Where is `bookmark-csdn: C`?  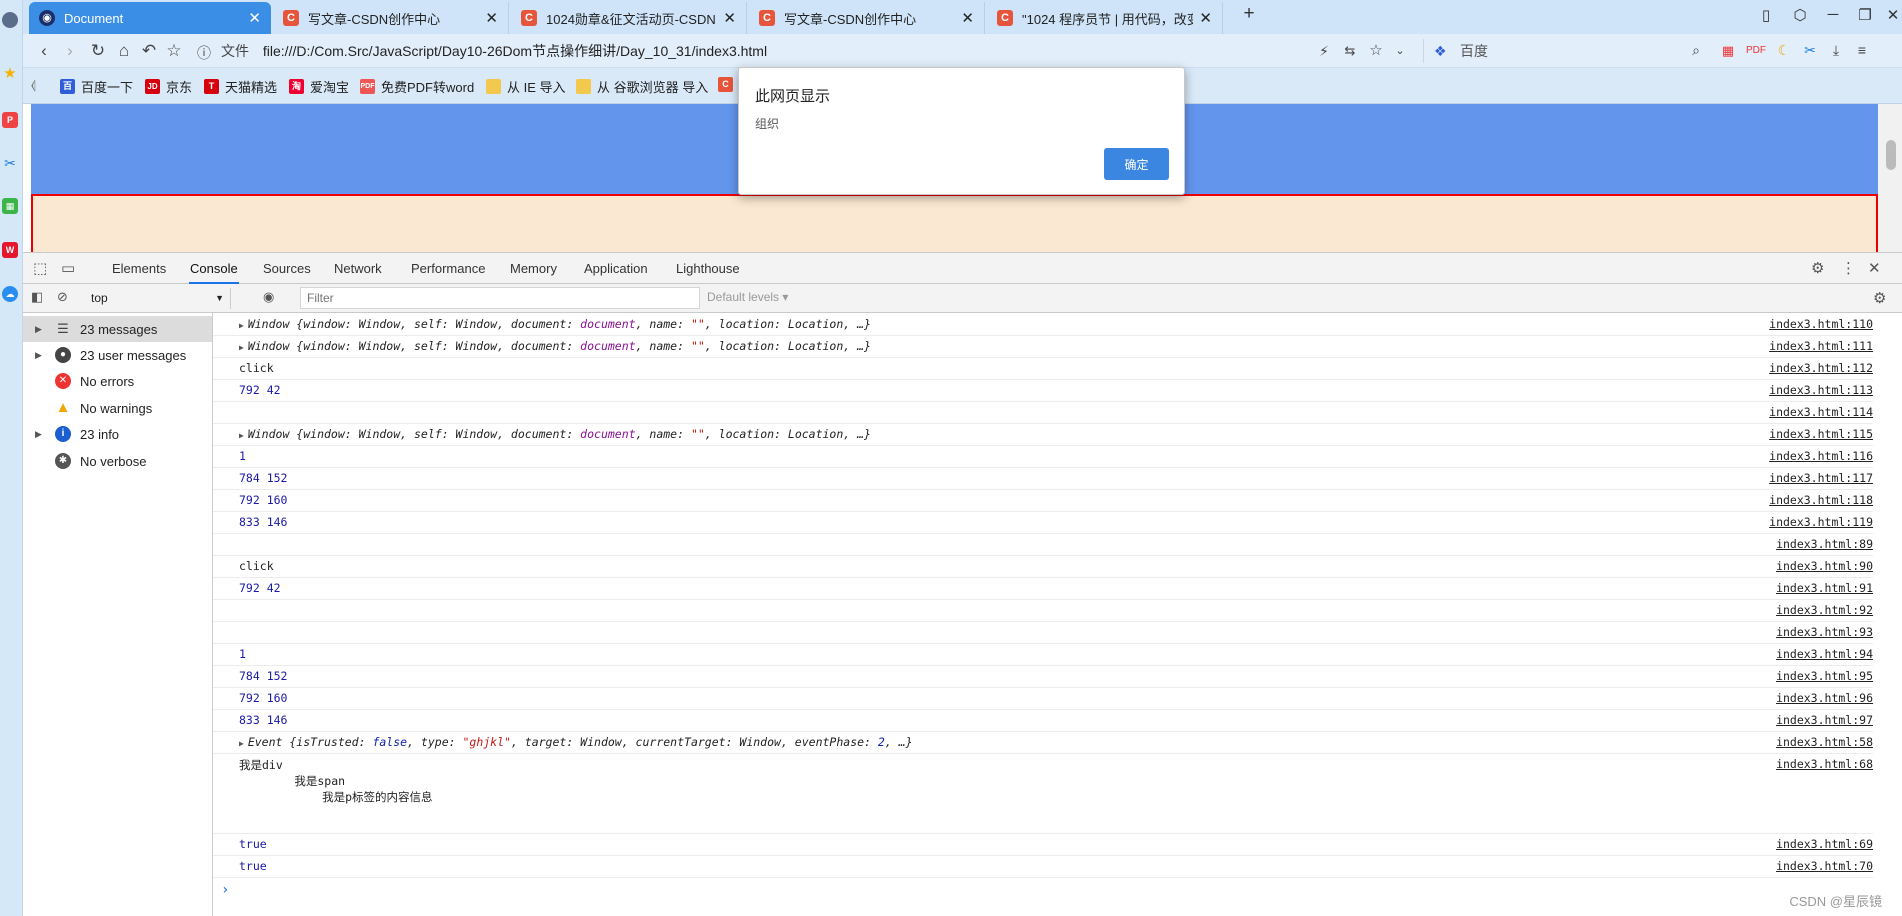
bookmark-csdn: C is located at coordinates (728, 84).